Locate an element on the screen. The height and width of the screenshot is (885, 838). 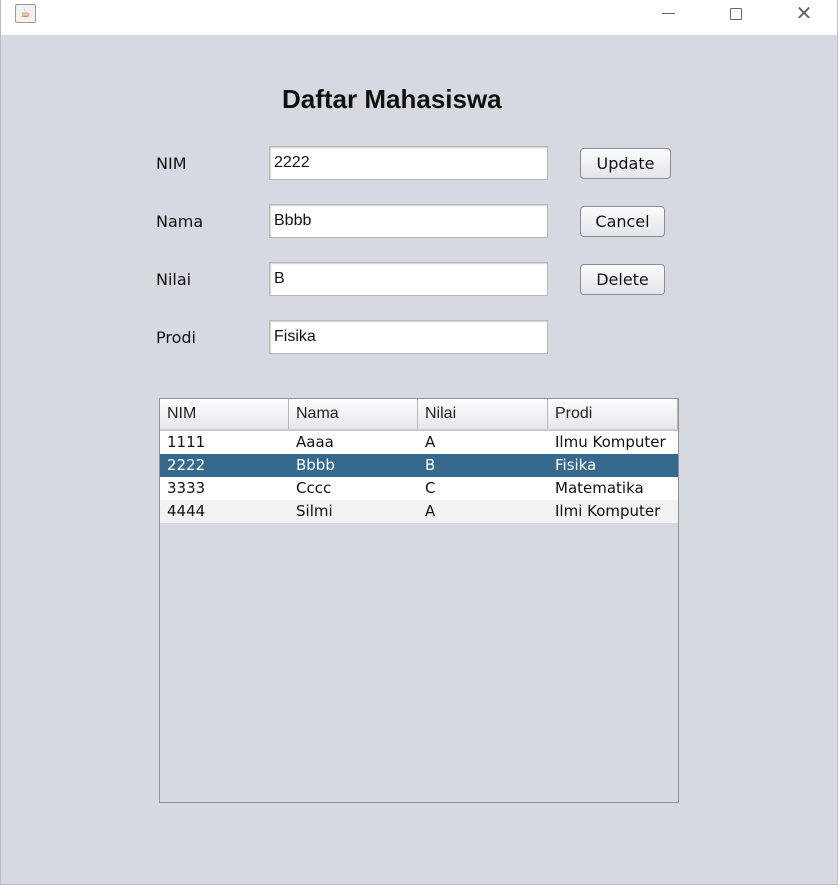
column-header-prodi: Prodi is located at coordinates (613, 414).